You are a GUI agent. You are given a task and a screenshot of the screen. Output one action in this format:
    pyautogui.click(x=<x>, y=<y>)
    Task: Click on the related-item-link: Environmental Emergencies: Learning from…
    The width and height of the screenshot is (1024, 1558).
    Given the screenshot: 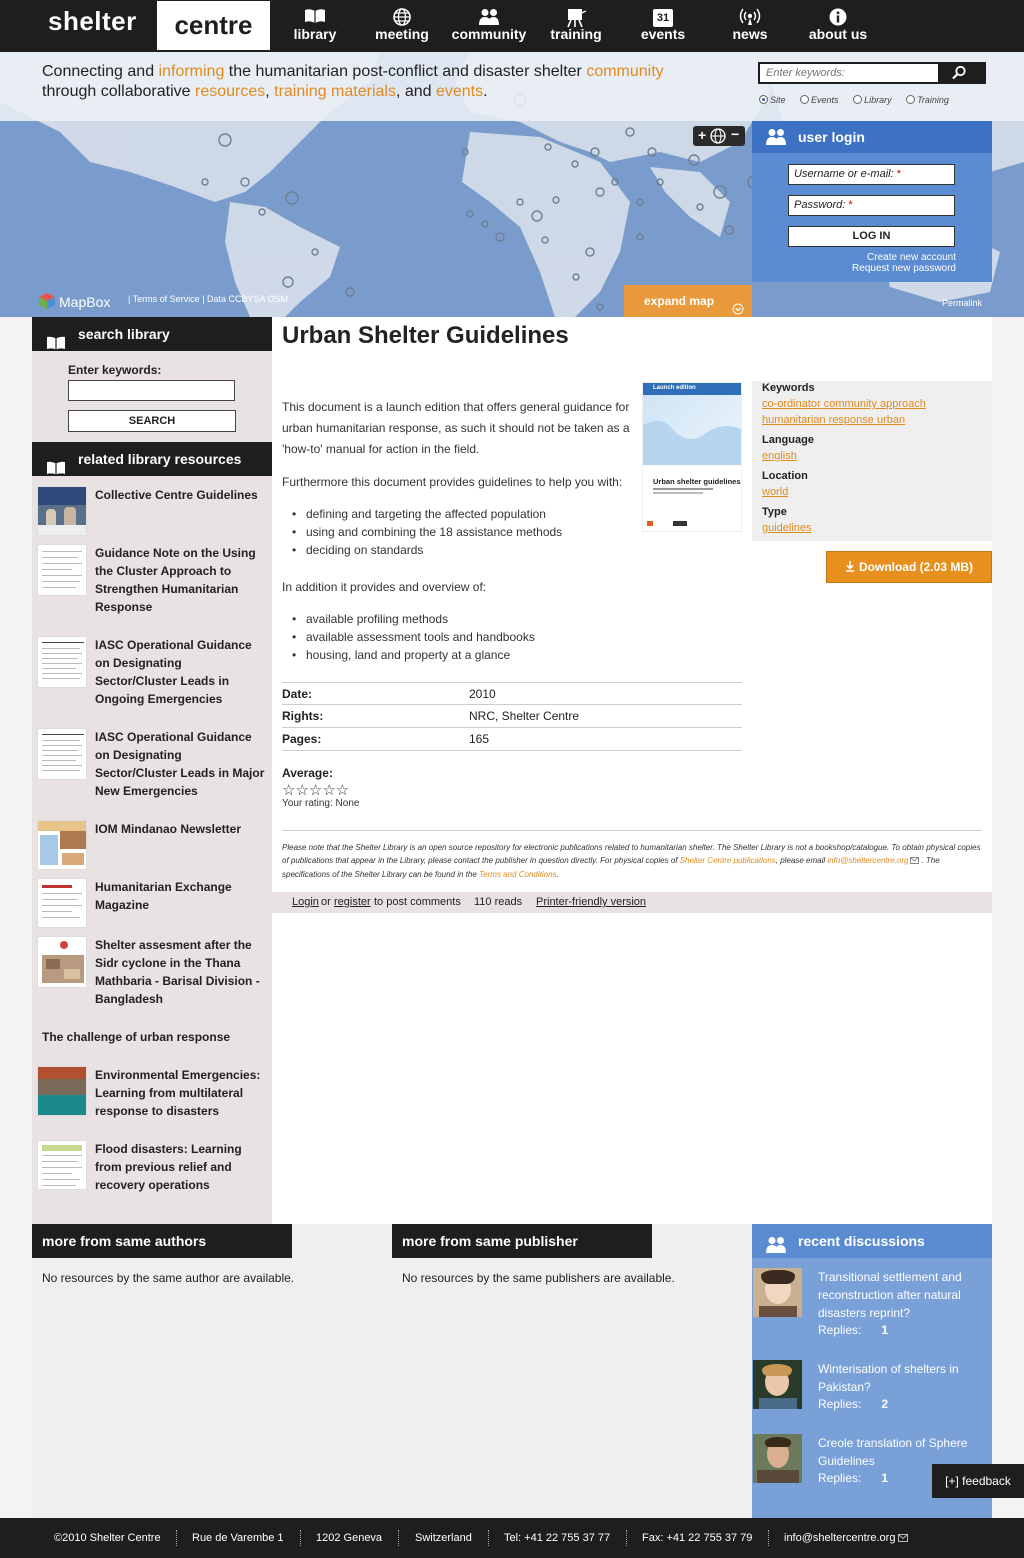 What is the action you would take?
    pyautogui.click(x=180, y=1093)
    